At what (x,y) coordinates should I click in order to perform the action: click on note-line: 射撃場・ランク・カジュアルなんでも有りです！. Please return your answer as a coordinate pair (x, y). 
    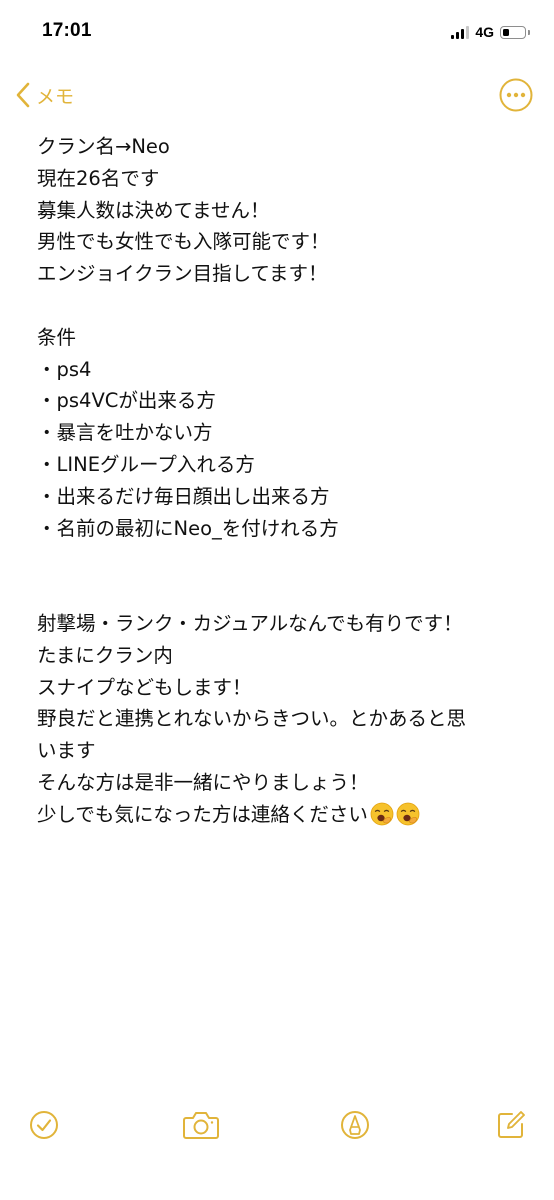
    Looking at the image, I should click on (287, 624).